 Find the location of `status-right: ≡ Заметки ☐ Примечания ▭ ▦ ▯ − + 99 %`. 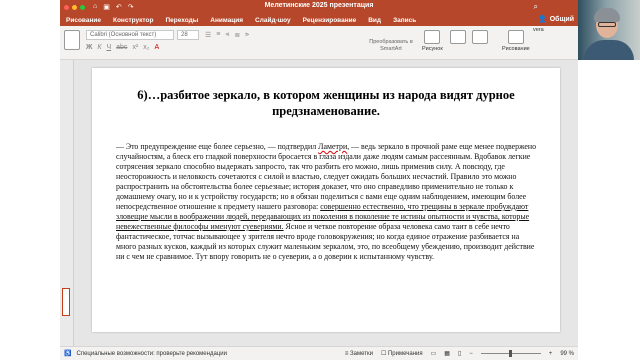

status-right: ≡ Заметки ☐ Примечания ▭ ▦ ▯ − + 99 % is located at coordinates (459, 353).